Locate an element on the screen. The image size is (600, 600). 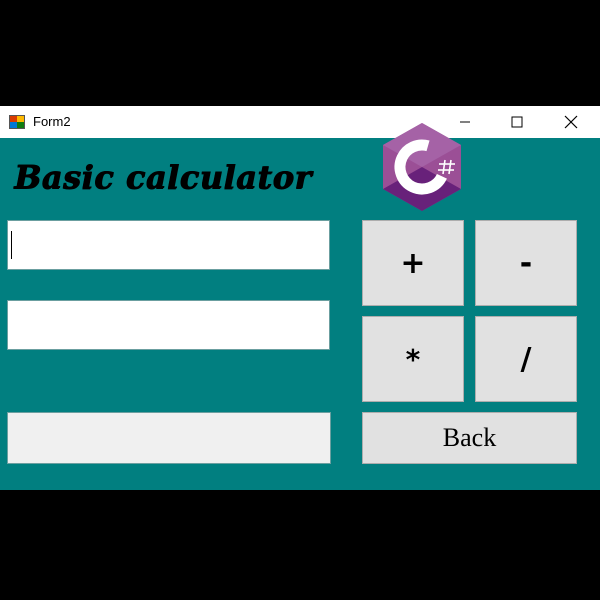
page-title: Basic calculator is located at coordinates (163, 177).